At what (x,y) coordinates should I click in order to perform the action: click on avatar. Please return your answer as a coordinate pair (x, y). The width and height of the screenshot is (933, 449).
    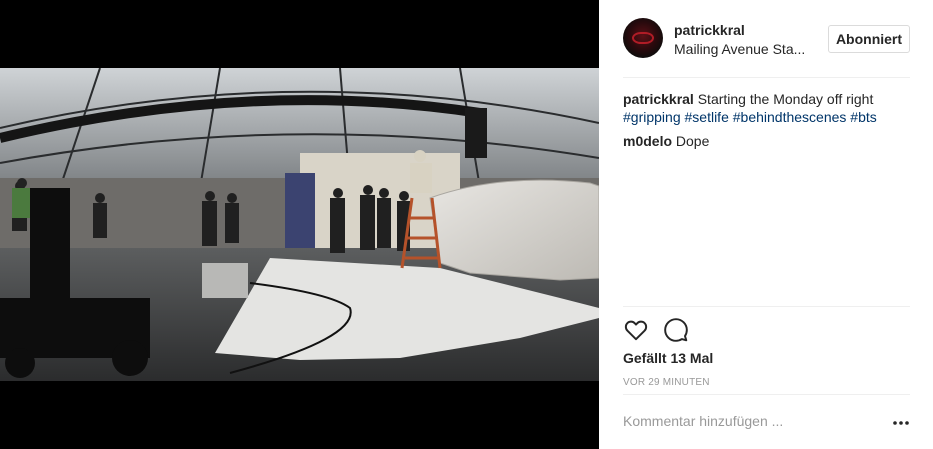
    Looking at the image, I should click on (643, 38).